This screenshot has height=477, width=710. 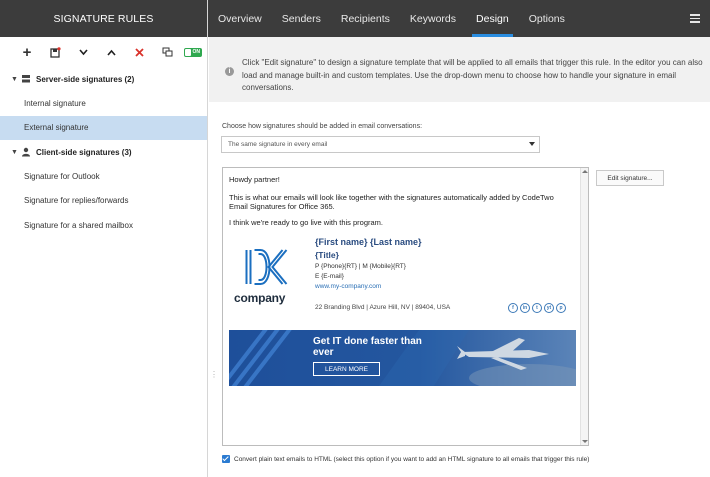 I want to click on item-label: Signature for a shared mailbox, so click(x=78, y=225).